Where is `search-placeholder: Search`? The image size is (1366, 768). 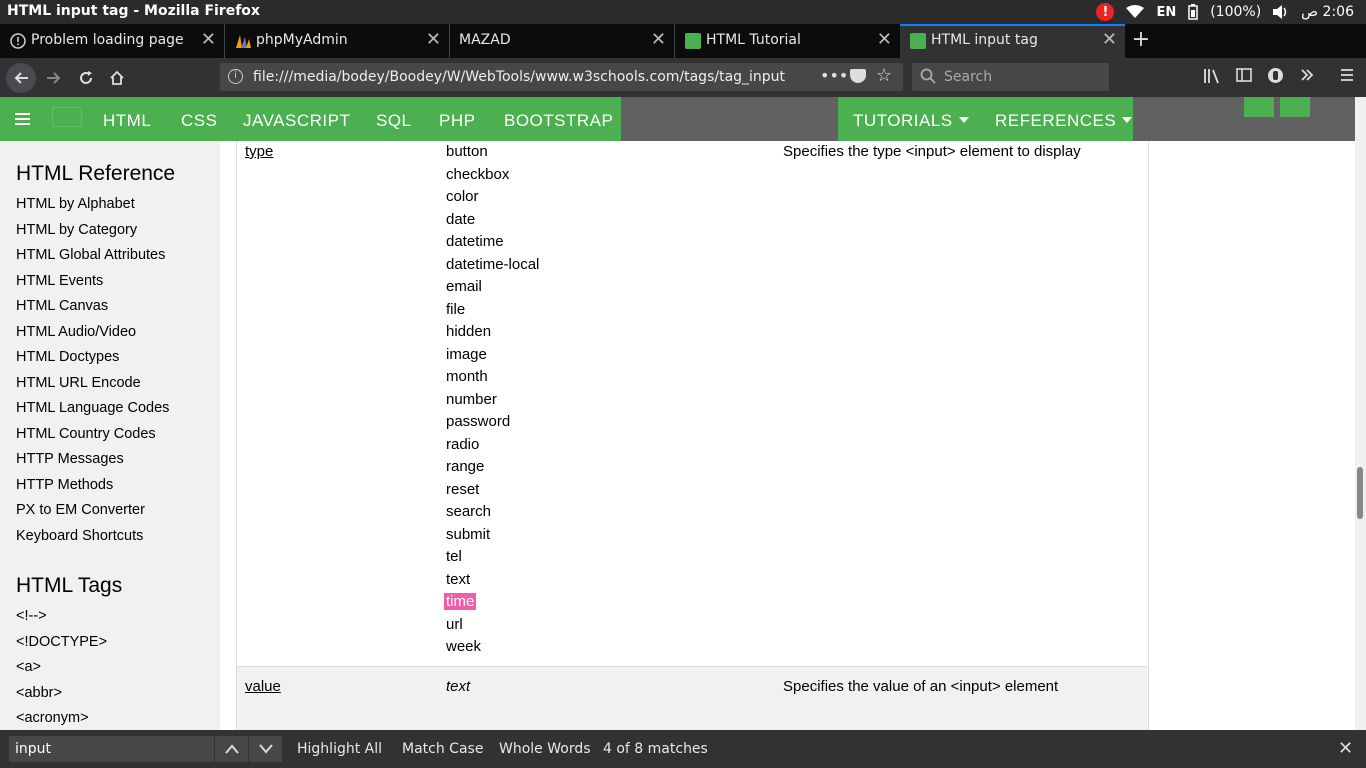
search-placeholder: Search is located at coordinates (968, 77).